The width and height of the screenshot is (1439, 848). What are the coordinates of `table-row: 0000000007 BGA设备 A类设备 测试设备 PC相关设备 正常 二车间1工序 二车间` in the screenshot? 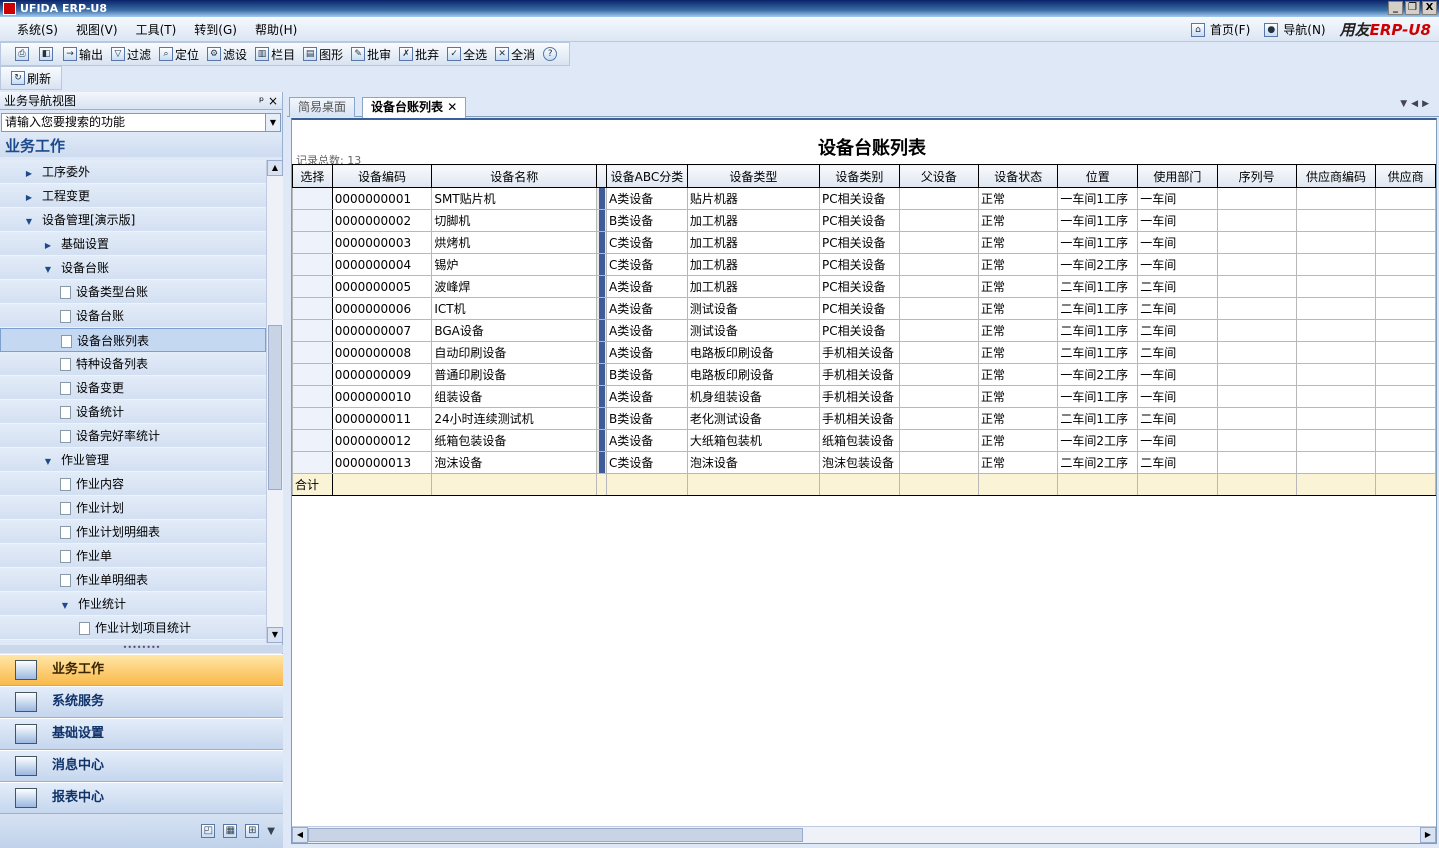 It's located at (864, 330).